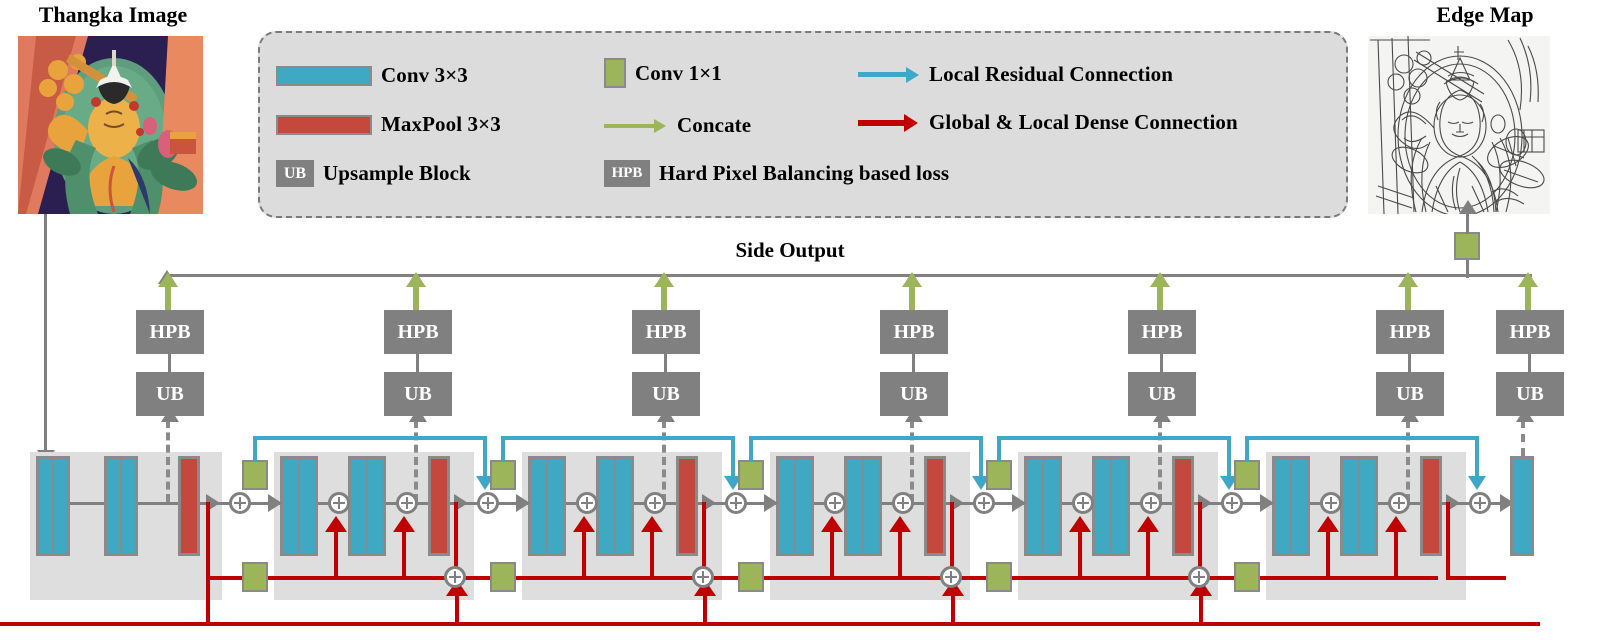 The width and height of the screenshot is (1623, 640). I want to click on input-flow-line, so click(45, 333).